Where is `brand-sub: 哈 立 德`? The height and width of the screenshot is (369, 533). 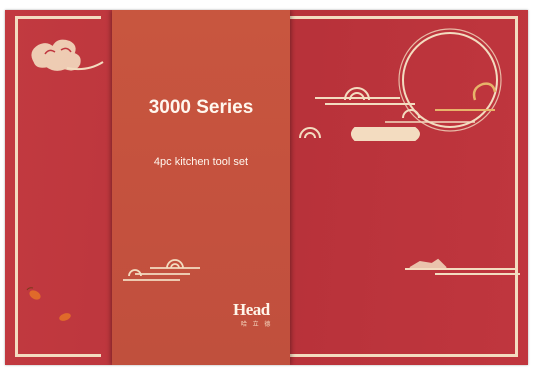
brand-sub: 哈 立 德 is located at coordinates (257, 325).